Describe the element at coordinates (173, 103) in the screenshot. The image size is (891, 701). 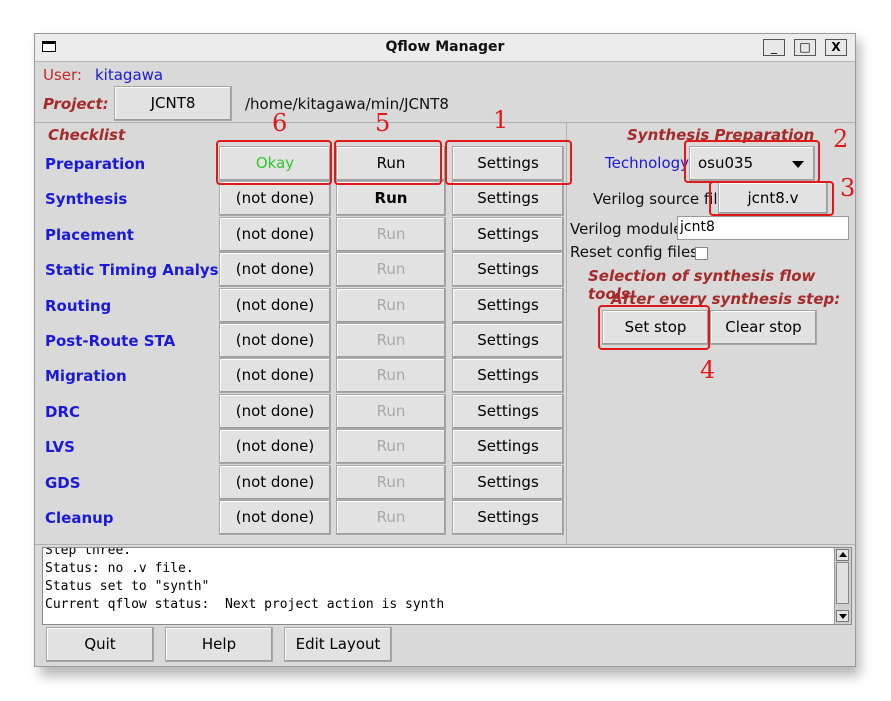
I see `project-button: JCNT8` at that location.